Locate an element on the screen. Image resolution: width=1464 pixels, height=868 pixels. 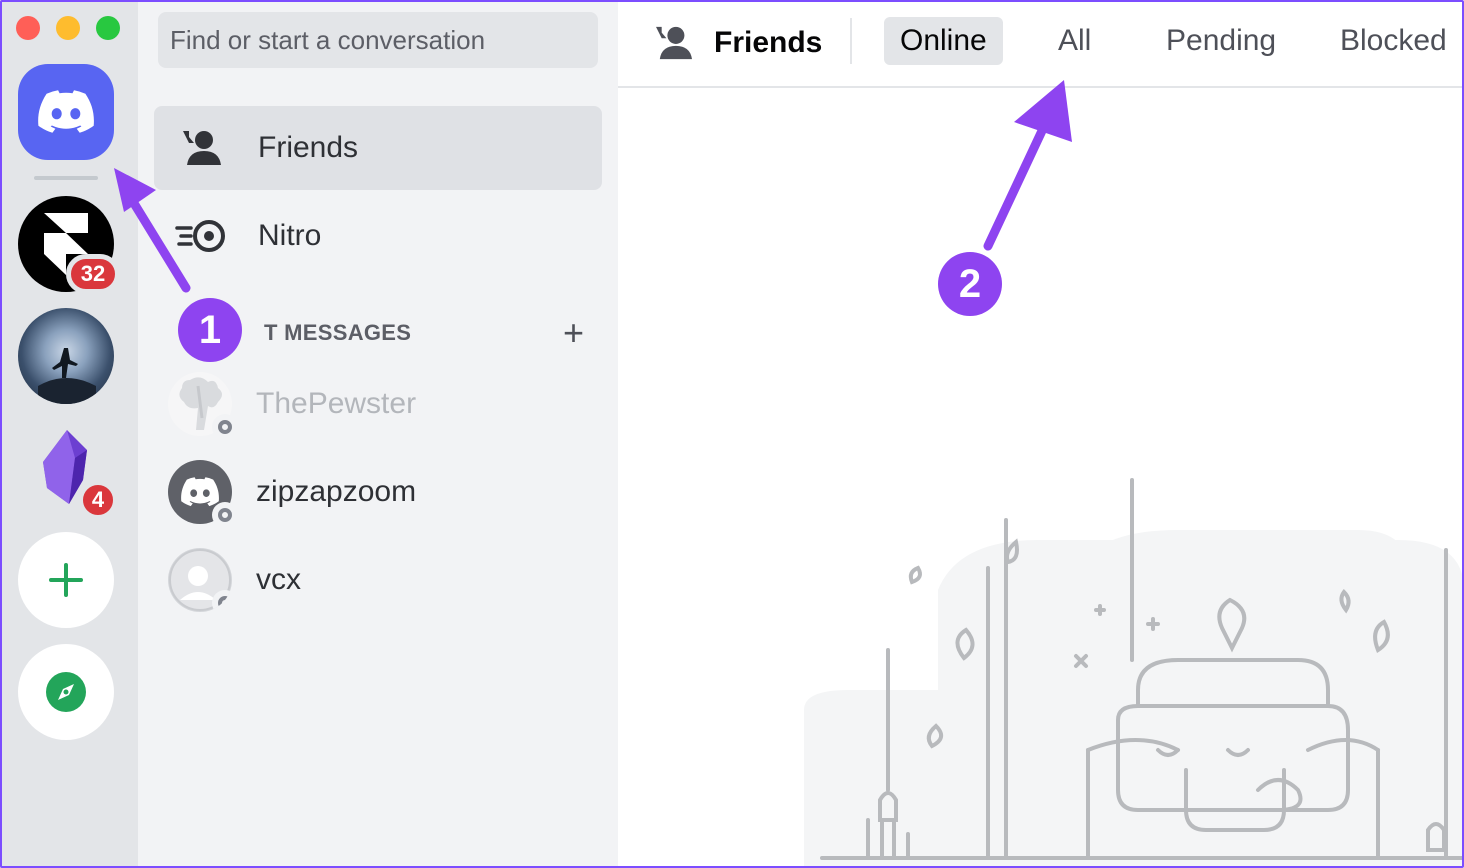
dm-item: zipzapzoom is located at coordinates (383, 492).